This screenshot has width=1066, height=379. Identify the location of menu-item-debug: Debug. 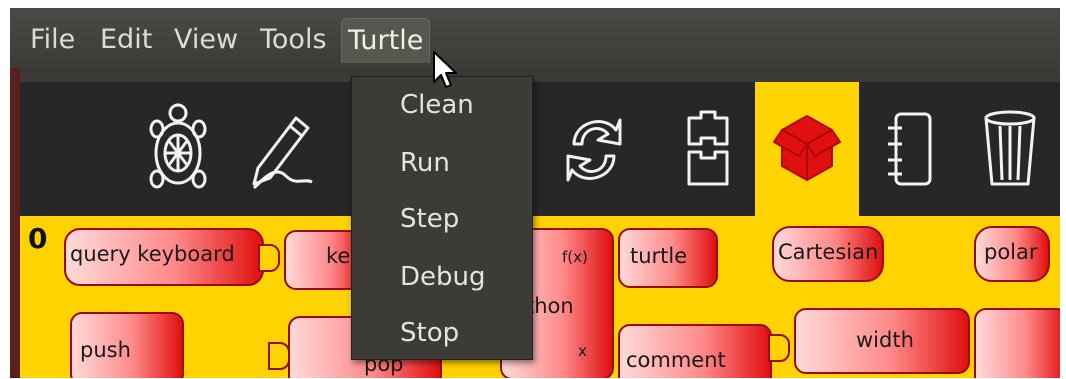
(443, 277).